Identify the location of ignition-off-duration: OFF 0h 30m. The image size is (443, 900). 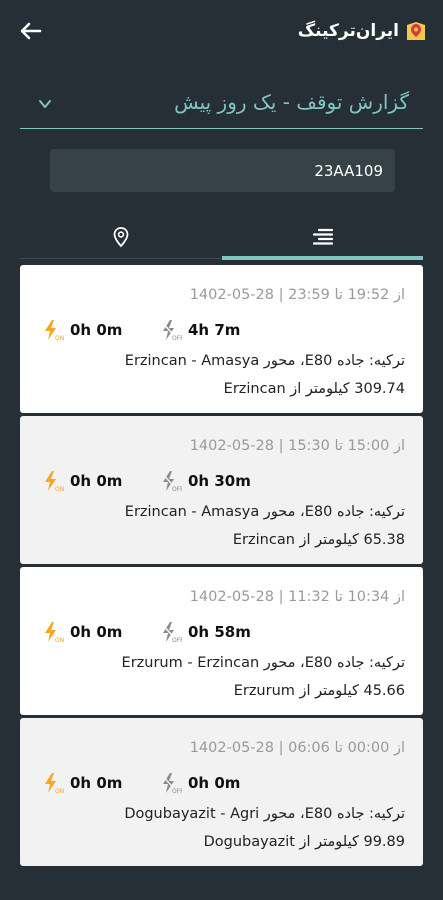
(205, 481).